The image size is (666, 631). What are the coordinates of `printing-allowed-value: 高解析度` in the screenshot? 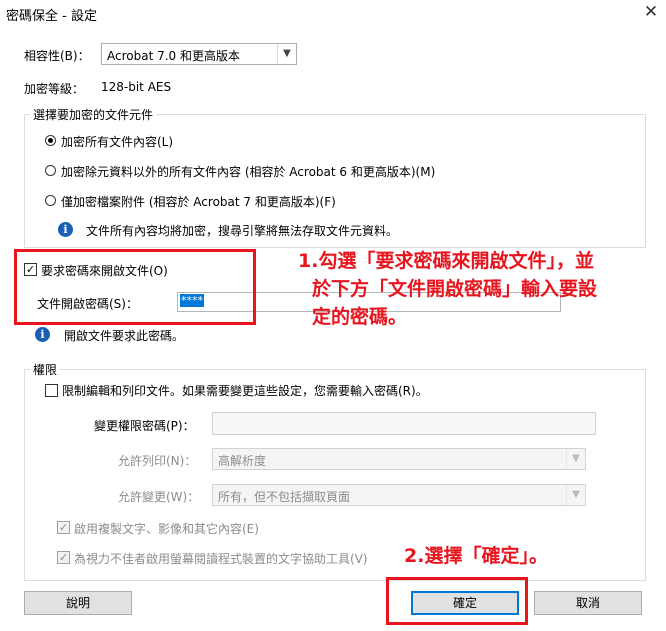 It's located at (242, 461).